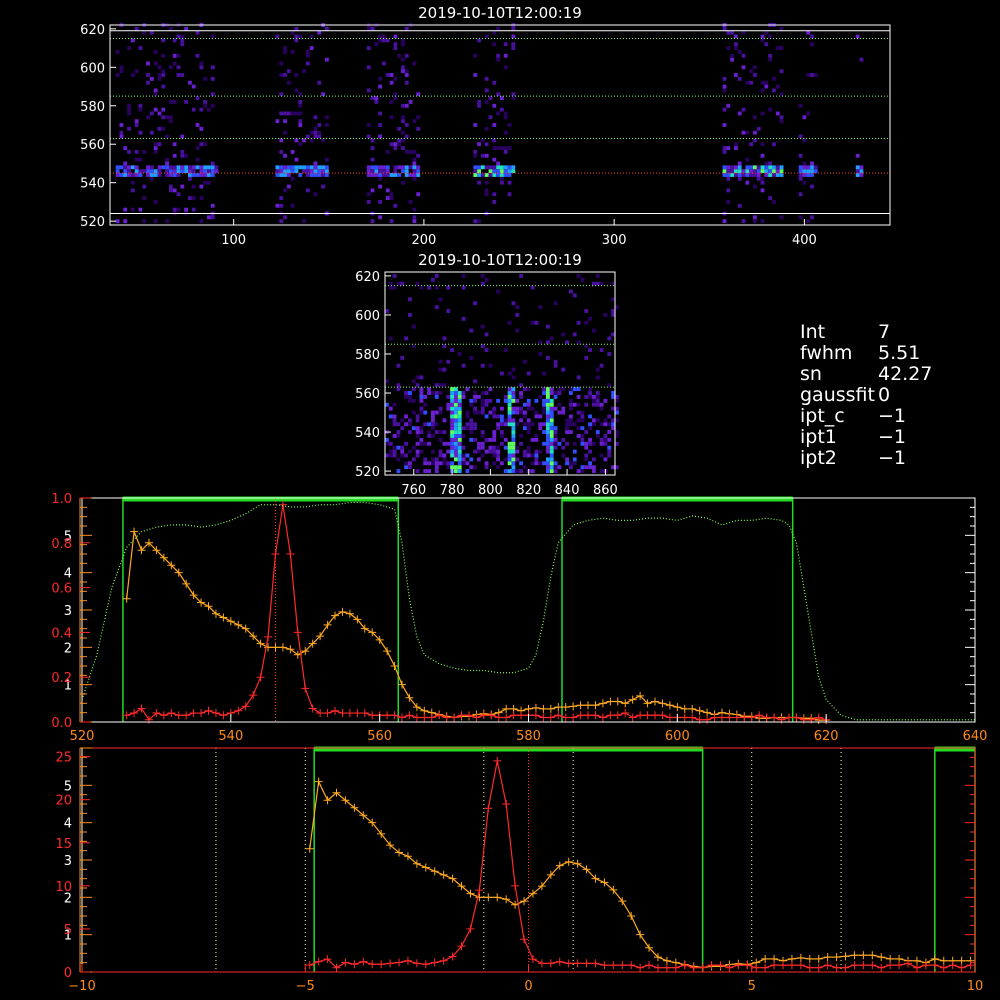 This screenshot has width=1000, height=1000. Describe the element at coordinates (230, 736) in the screenshot. I see `x-tick-label: 540` at that location.